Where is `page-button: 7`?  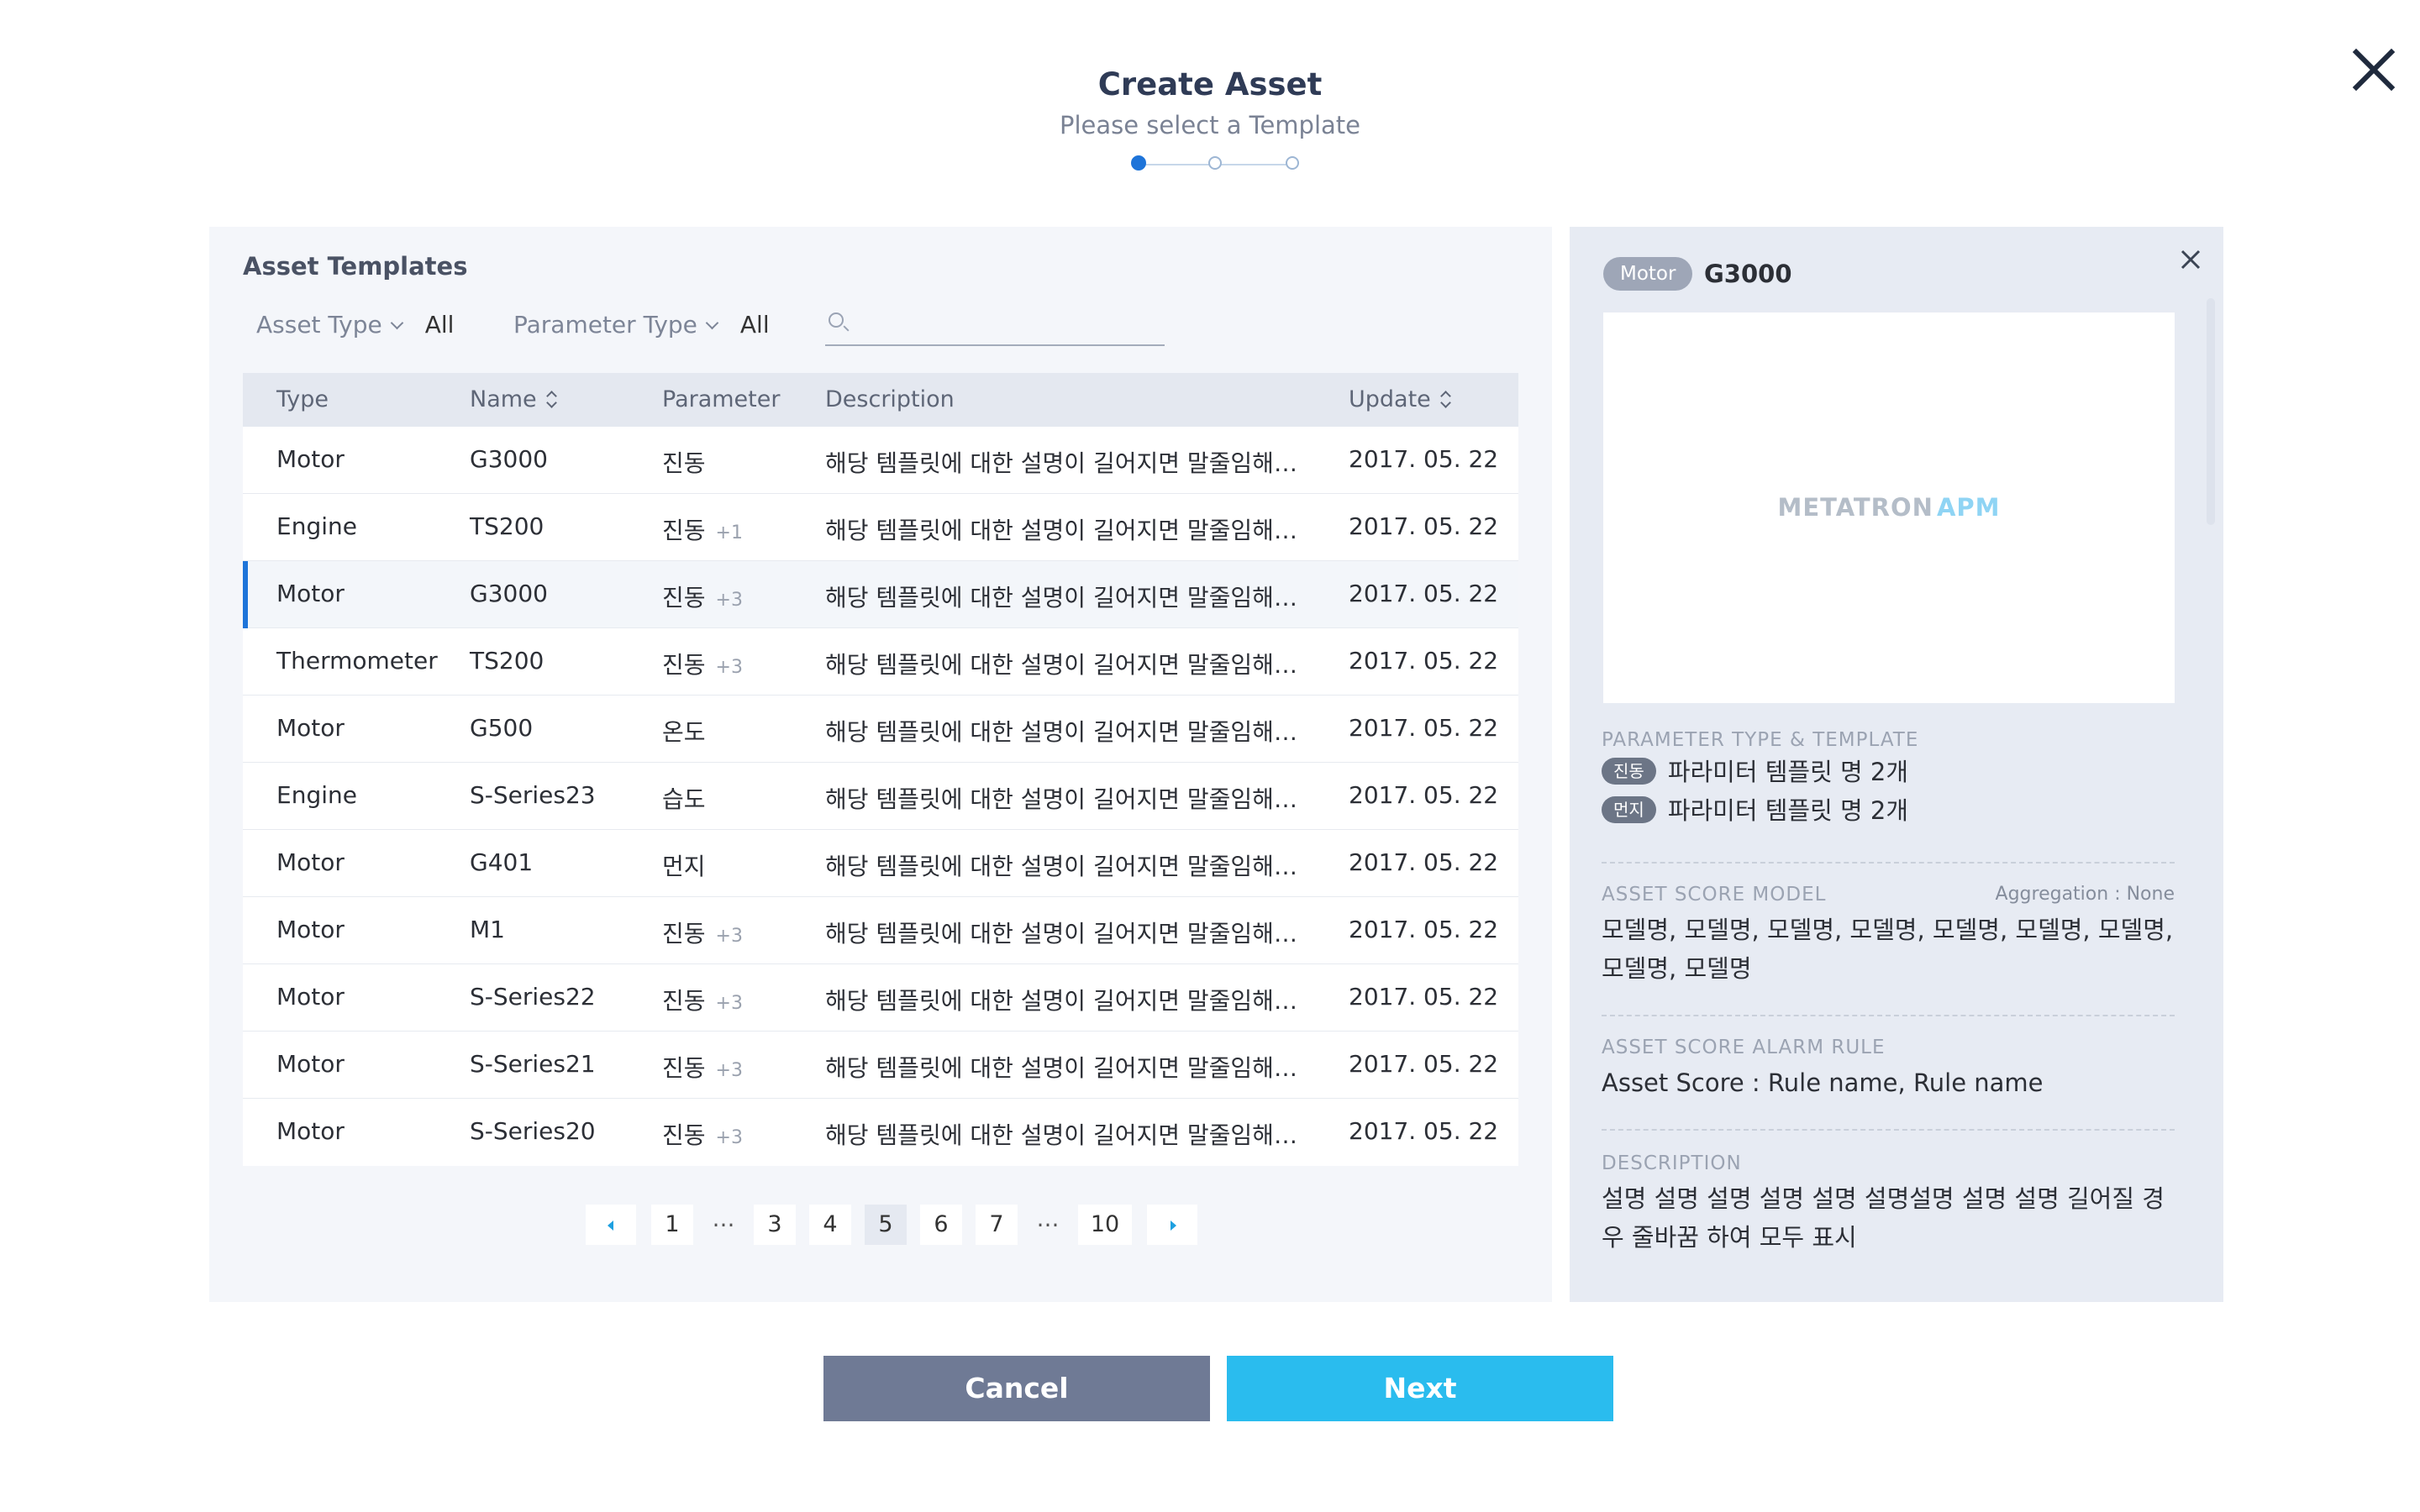
page-button: 7 is located at coordinates (997, 1225).